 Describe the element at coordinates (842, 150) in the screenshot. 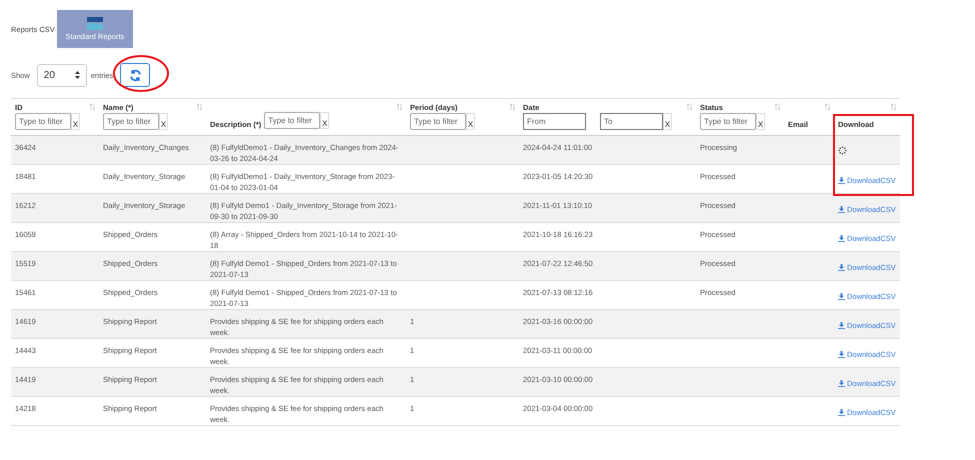

I see `spinner-icon` at that location.